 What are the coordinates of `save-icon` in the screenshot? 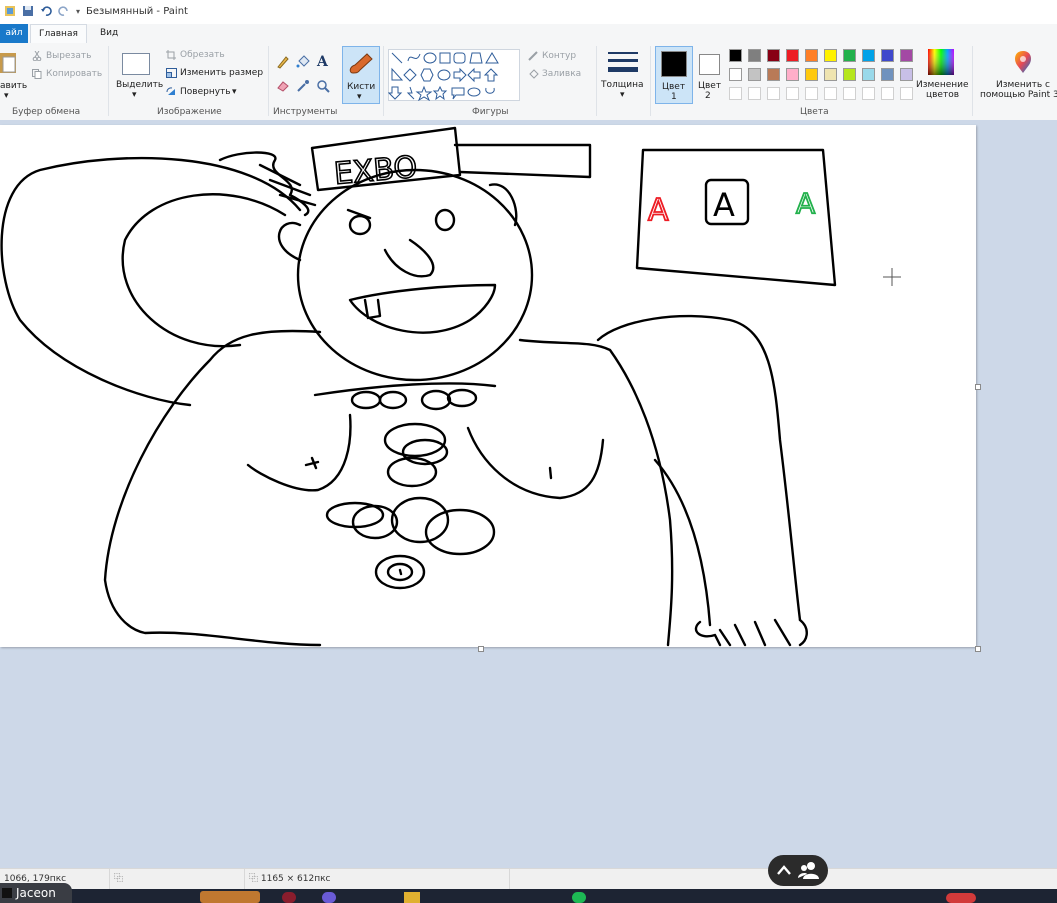 It's located at (28, 11).